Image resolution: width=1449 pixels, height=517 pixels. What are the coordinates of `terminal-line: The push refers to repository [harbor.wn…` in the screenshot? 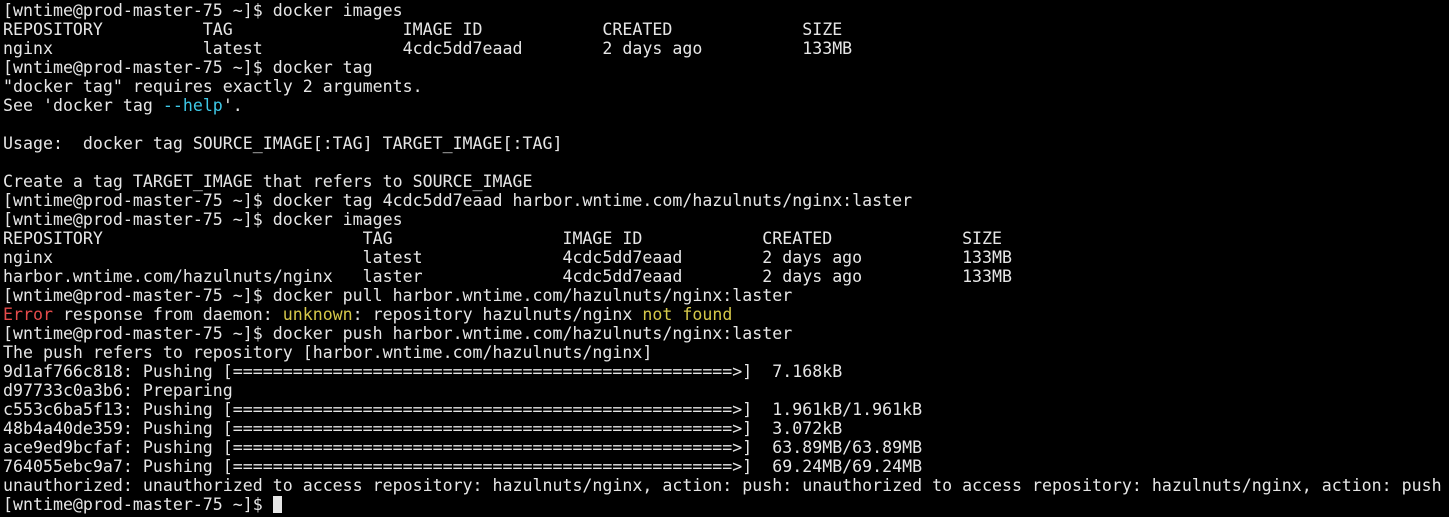 It's located at (726, 352).